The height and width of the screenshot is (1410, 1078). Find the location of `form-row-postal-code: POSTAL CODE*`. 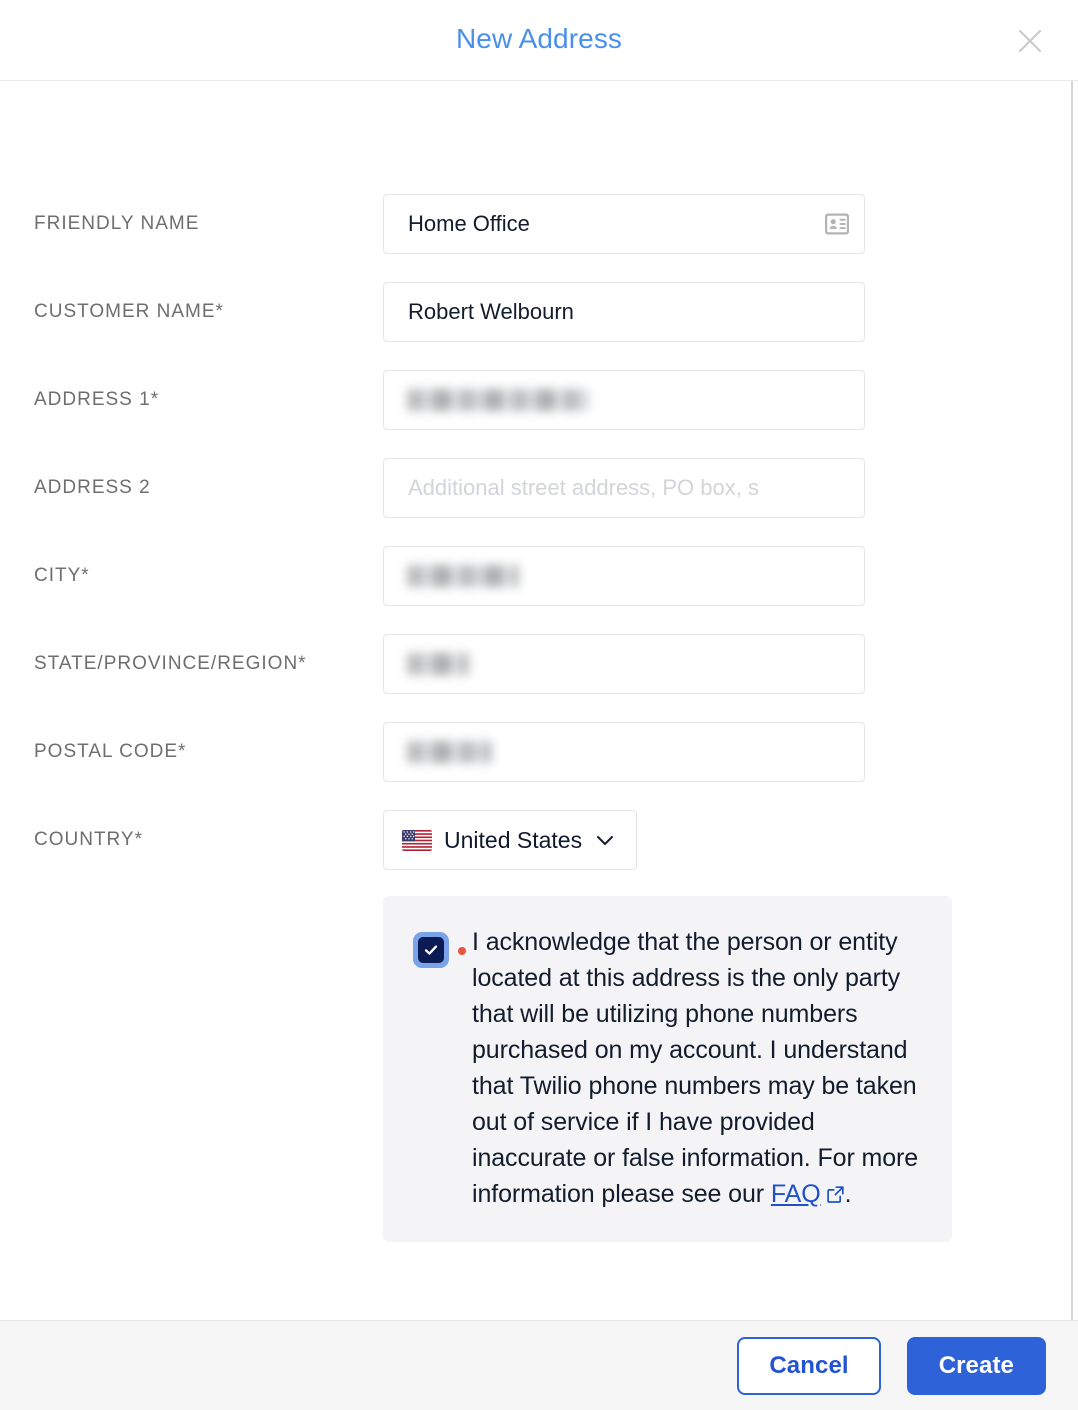

form-row-postal-code: POSTAL CODE* is located at coordinates (539, 752).